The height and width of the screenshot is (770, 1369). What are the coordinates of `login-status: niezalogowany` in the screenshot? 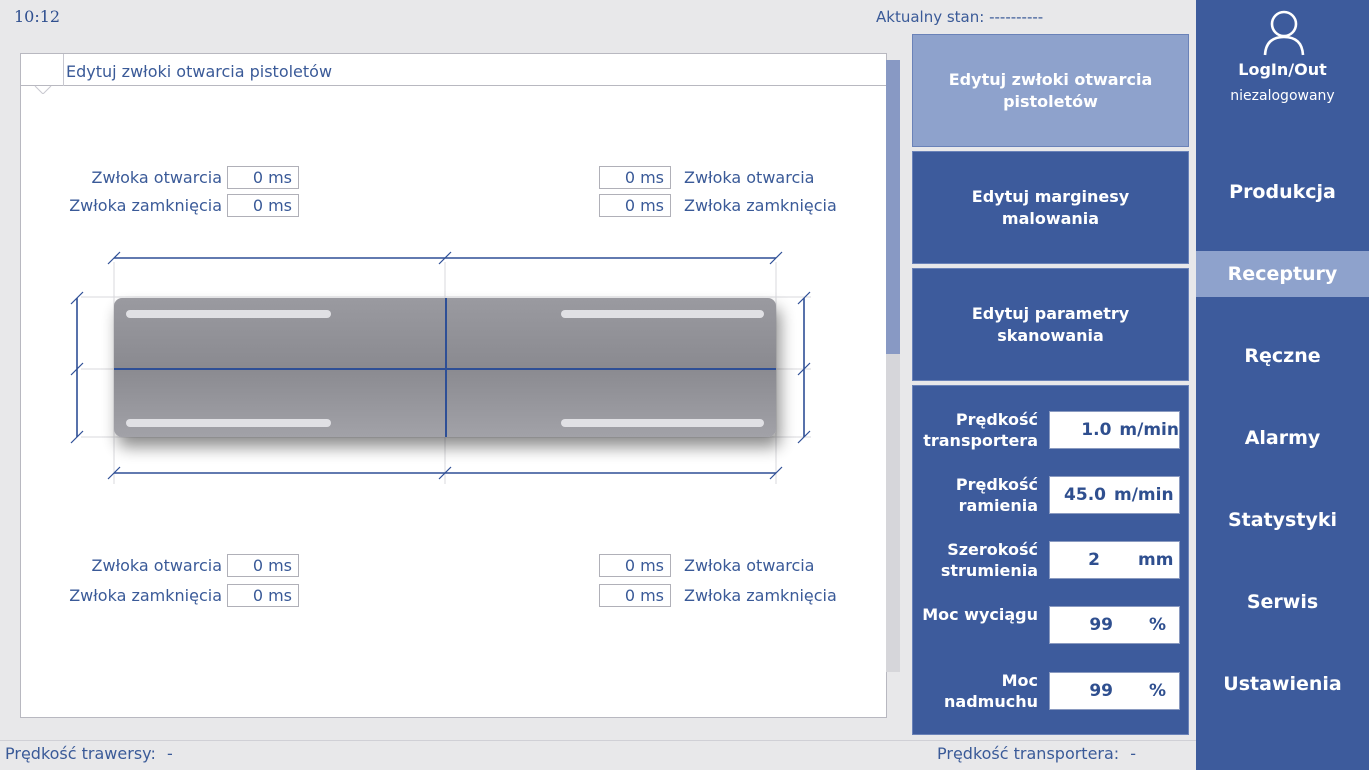 It's located at (1282, 96).